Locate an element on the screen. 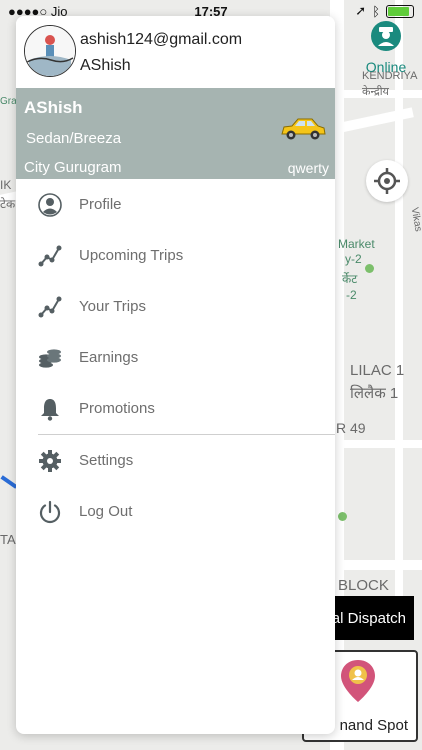  avatar-icon is located at coordinates (50, 51).